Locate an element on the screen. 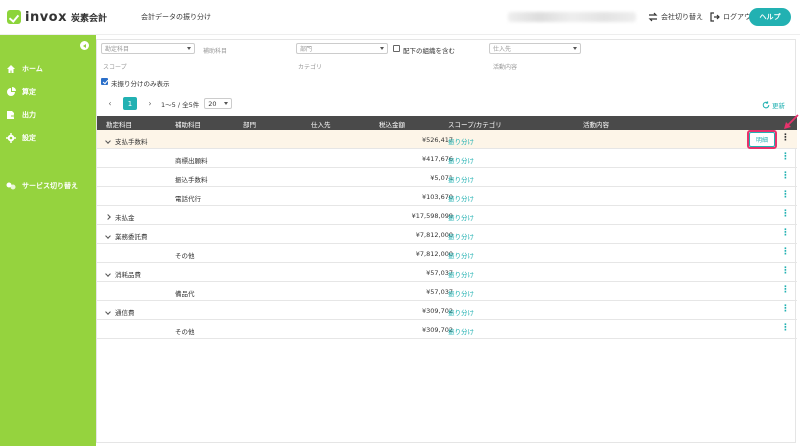 The height and width of the screenshot is (446, 800). sidebar-item-label: サービス切り替え is located at coordinates (50, 186).